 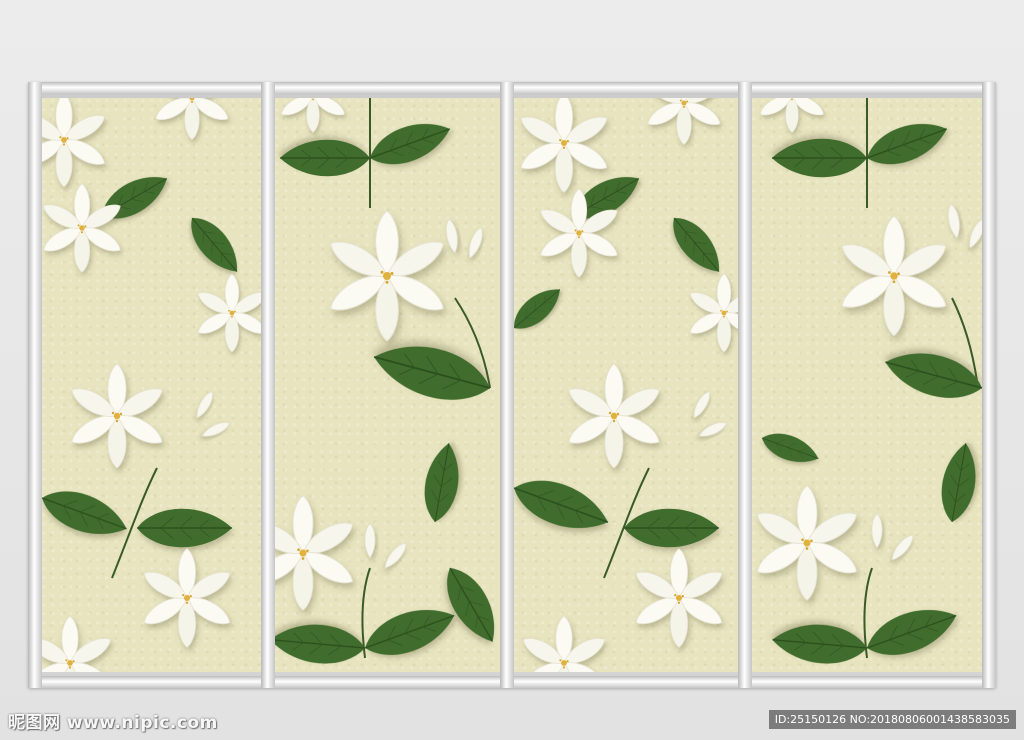 What do you see at coordinates (892, 719) in the screenshot?
I see `watermark-id: ID:25150126 NO:20180806001438583035` at bounding box center [892, 719].